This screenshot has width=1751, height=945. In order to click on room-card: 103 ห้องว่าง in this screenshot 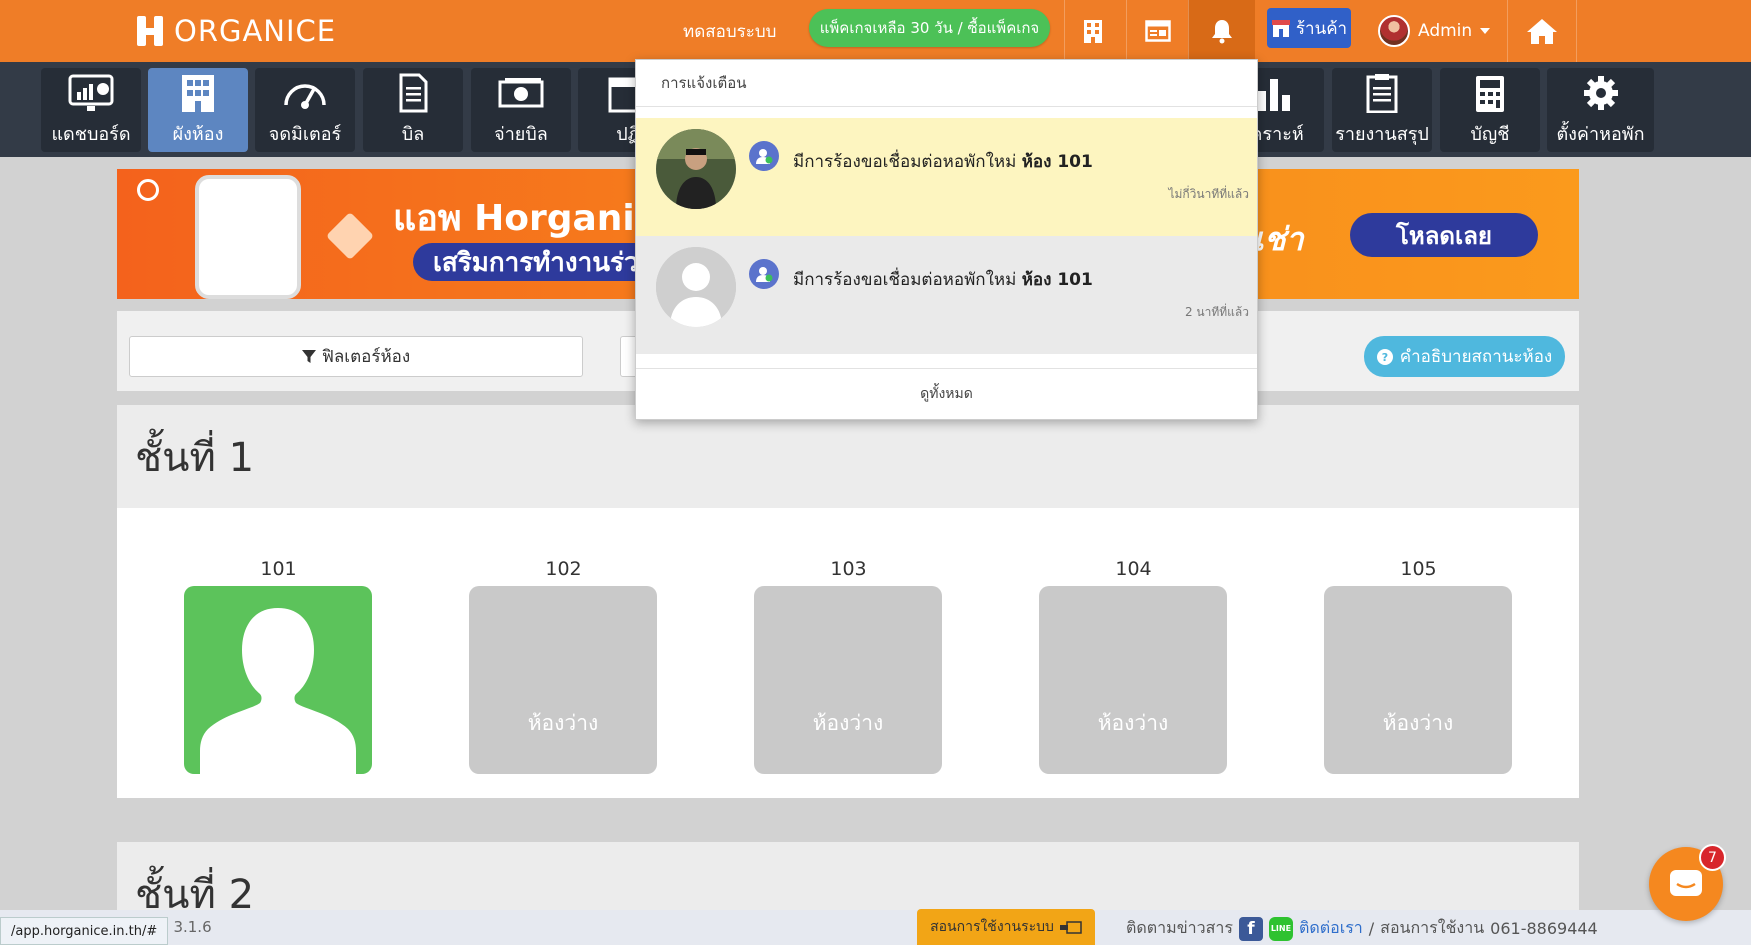, I will do `click(848, 666)`.